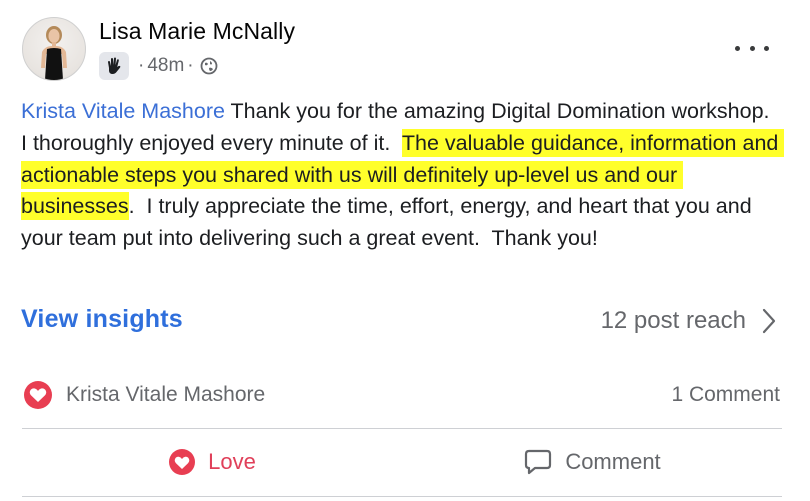 The image size is (810, 501). I want to click on chevron-right-icon, so click(769, 321).